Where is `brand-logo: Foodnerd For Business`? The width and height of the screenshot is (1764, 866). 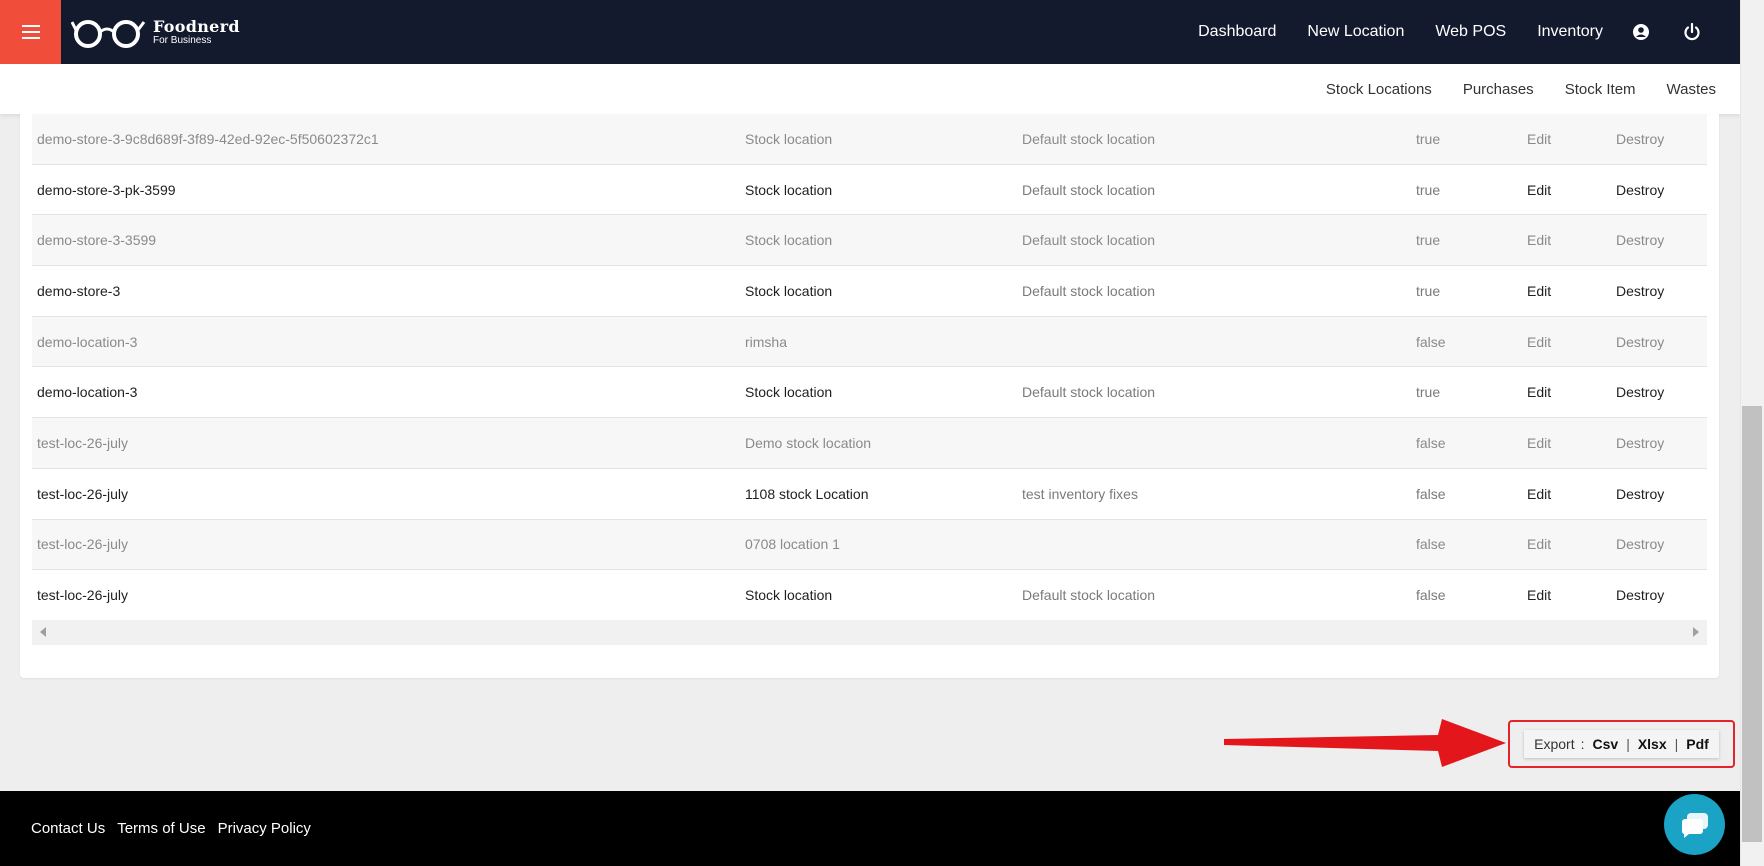
brand-logo: Foodnerd For Business is located at coordinates (155, 32).